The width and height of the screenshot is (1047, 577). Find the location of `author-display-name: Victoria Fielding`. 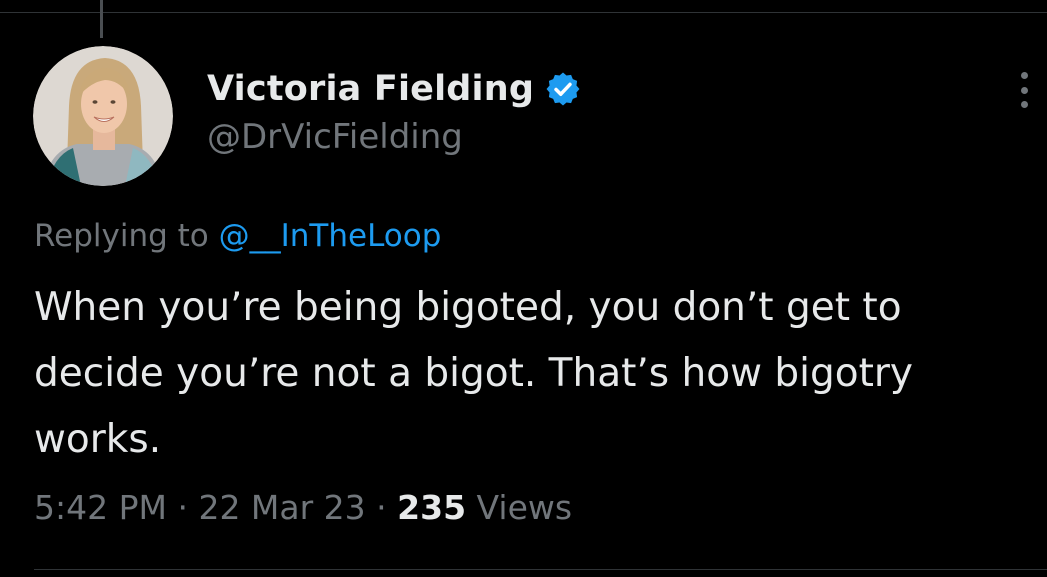

author-display-name: Victoria Fielding is located at coordinates (370, 89).